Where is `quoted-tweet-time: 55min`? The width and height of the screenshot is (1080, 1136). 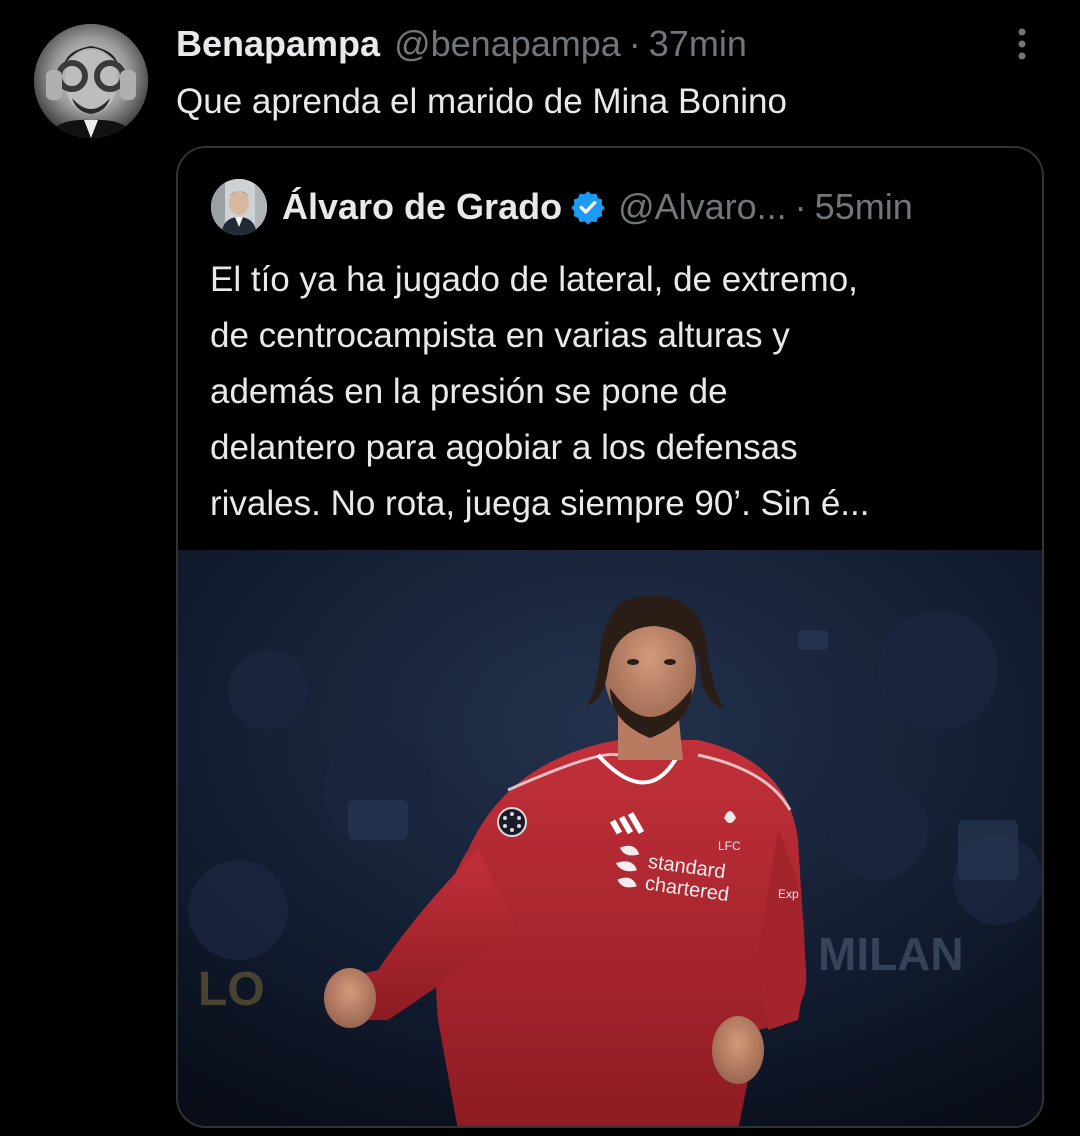
quoted-tweet-time: 55min is located at coordinates (864, 207).